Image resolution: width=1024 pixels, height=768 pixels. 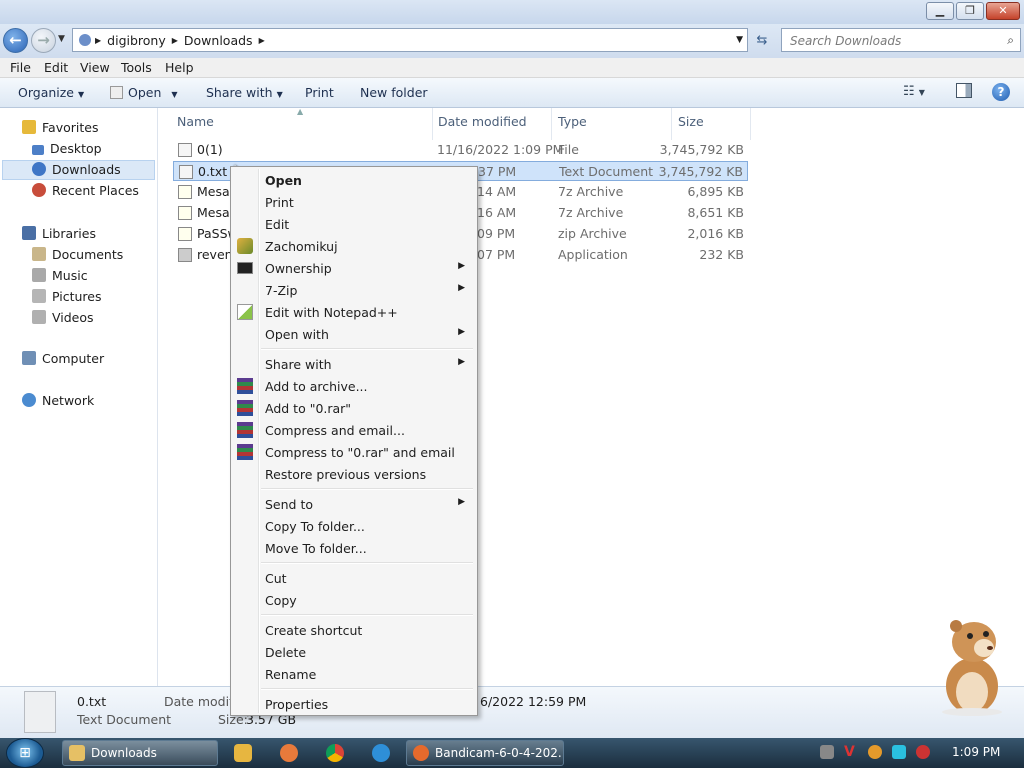 What do you see at coordinates (61, 39) in the screenshot?
I see `recent-pages-dropdown-icon: ▼` at bounding box center [61, 39].